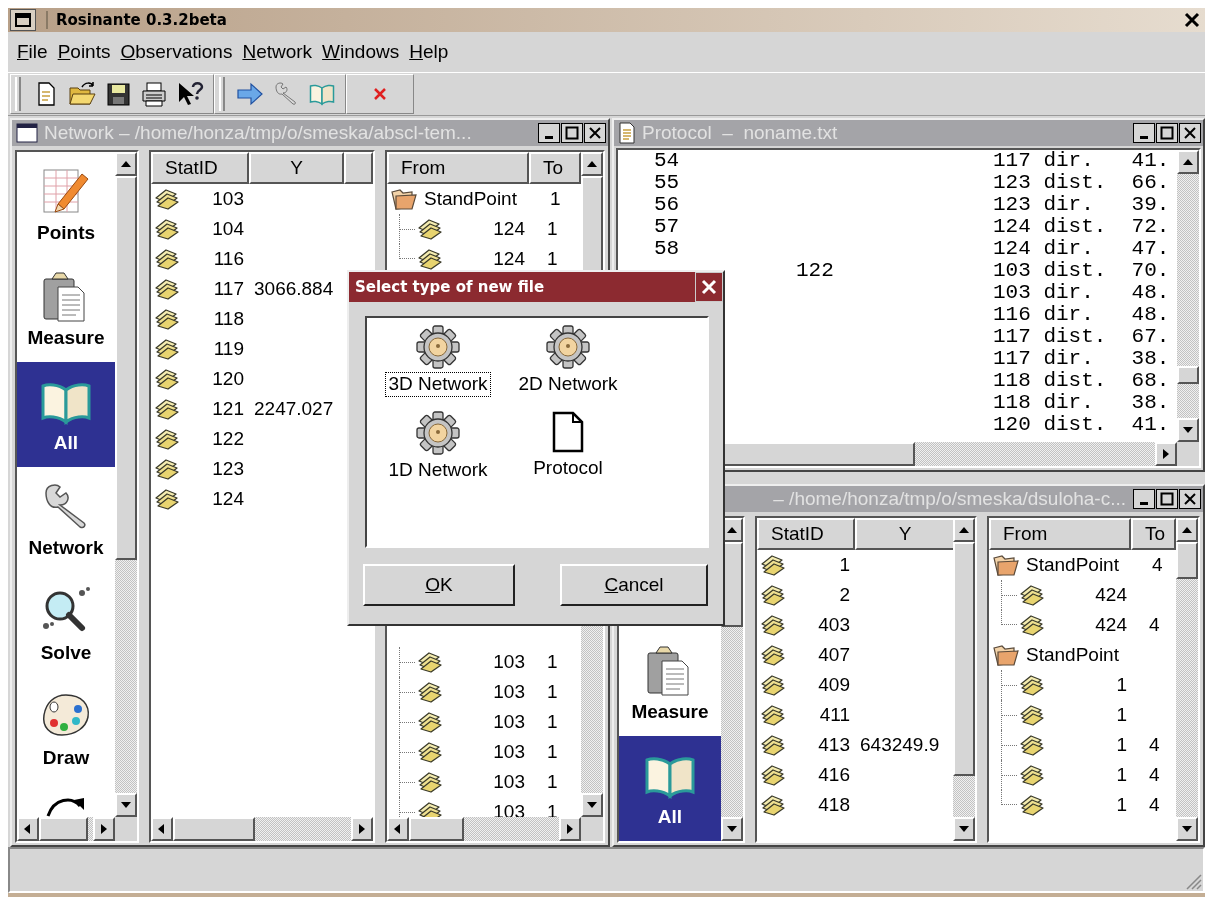 Image resolution: width=1205 pixels, height=897 pixels. Describe the element at coordinates (176, 52) in the screenshot. I see `menu-item: Observations` at that location.